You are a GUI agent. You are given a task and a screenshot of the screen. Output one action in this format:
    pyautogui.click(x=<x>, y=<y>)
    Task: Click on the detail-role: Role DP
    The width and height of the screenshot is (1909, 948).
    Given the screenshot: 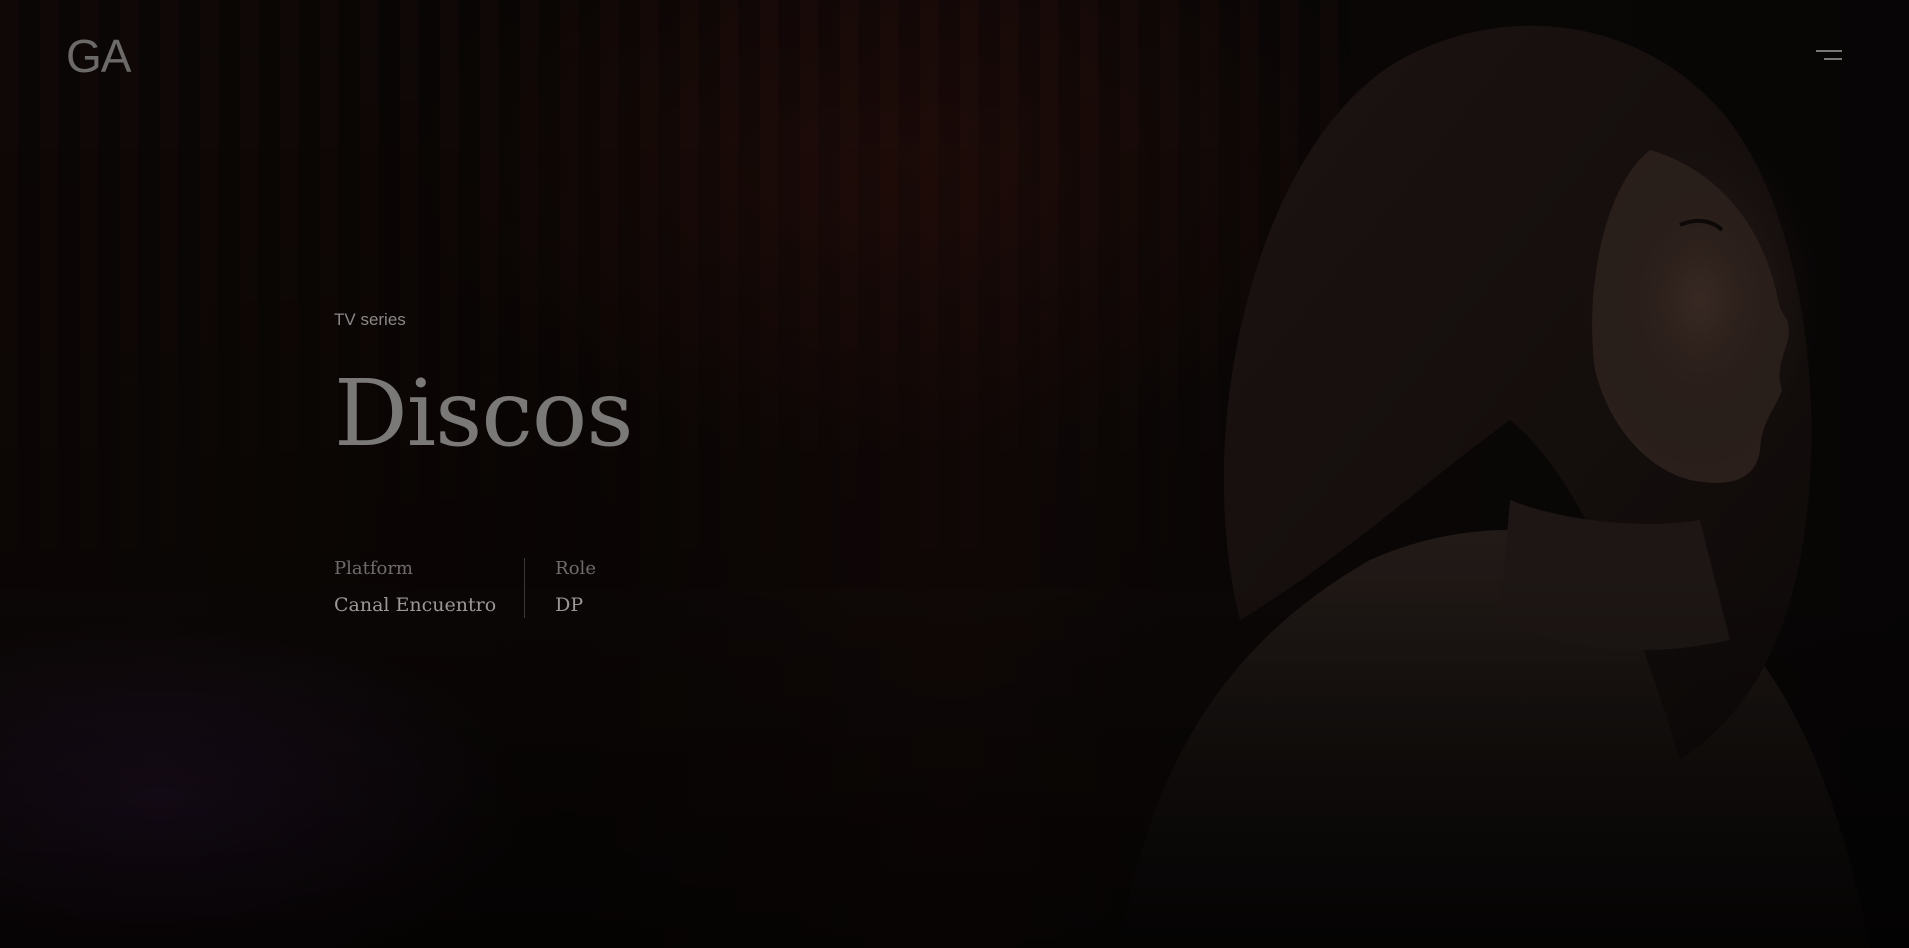 What is the action you would take?
    pyautogui.click(x=560, y=588)
    